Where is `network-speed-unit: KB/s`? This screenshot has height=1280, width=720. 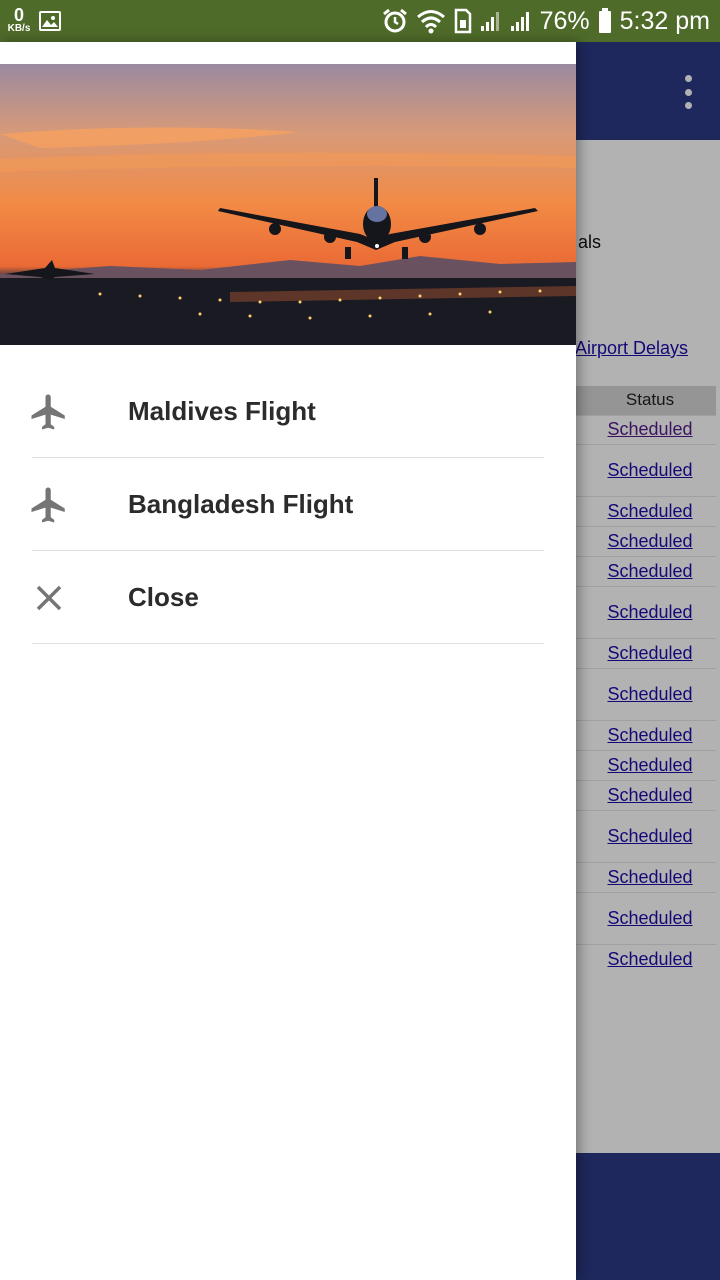 network-speed-unit: KB/s is located at coordinates (19, 28).